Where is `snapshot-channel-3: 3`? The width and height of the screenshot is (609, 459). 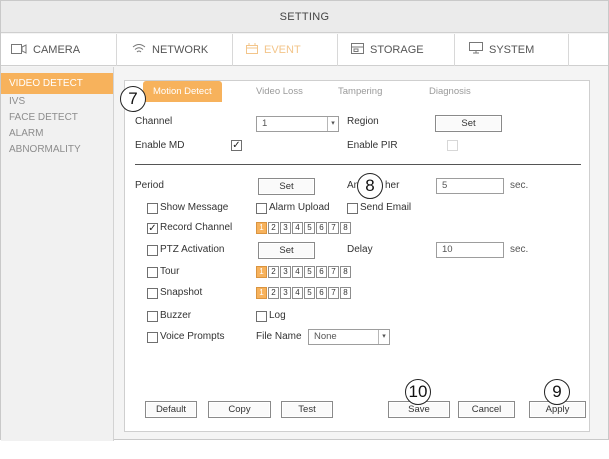
snapshot-channel-3: 3 is located at coordinates (285, 293).